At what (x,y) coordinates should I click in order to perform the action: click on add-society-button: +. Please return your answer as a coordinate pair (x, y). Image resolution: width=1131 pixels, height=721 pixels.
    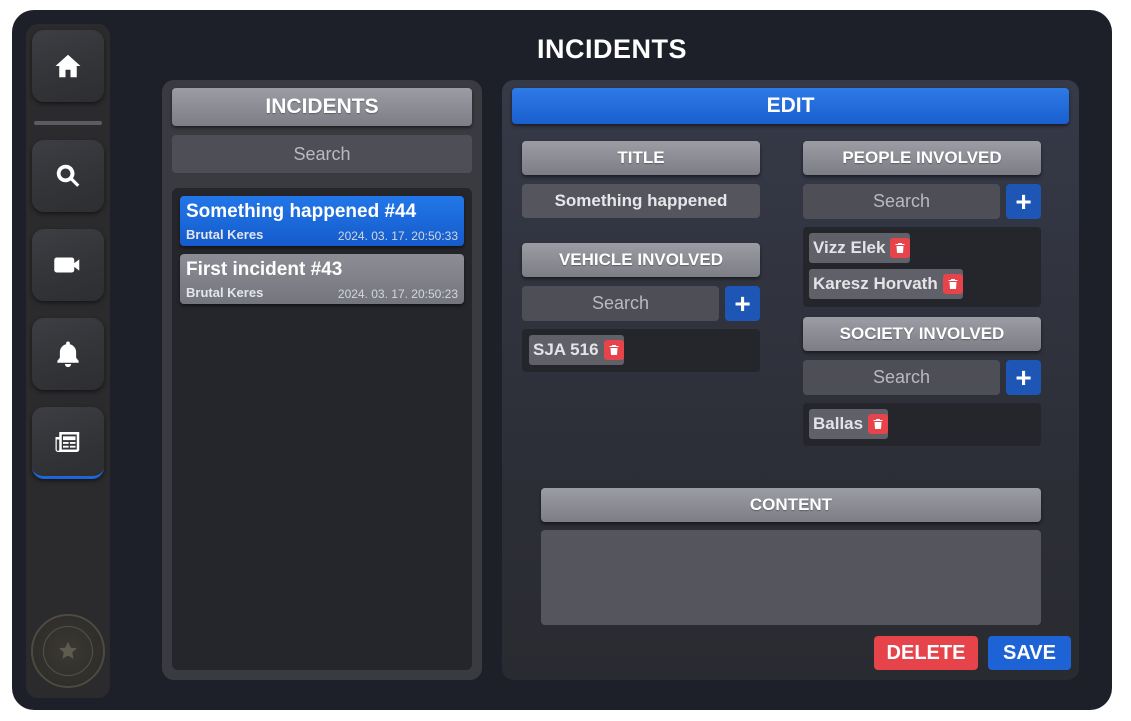
    Looking at the image, I should click on (1023, 377).